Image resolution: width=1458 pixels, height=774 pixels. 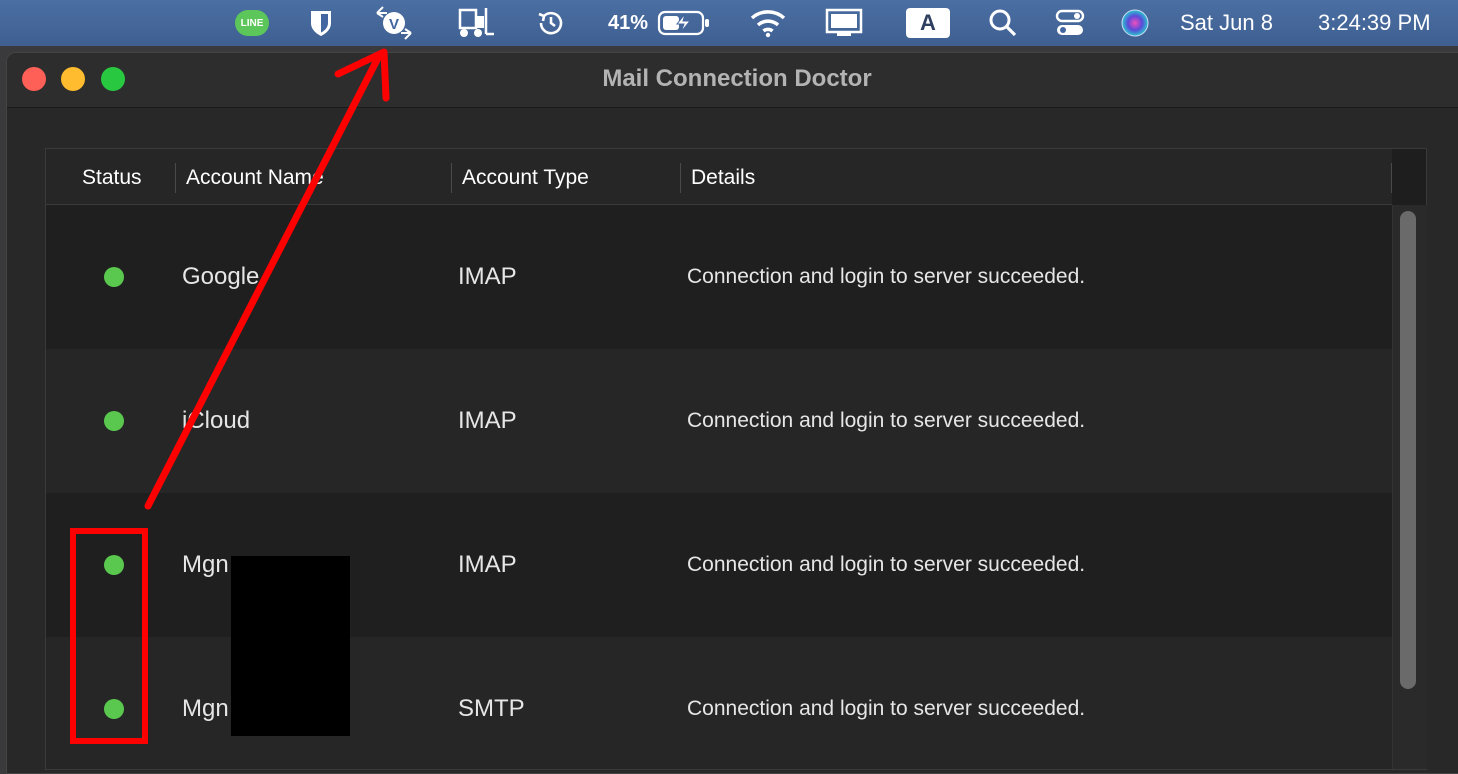 I want to click on table-header: Status Account Name Account Type Details, so click(x=719, y=177).